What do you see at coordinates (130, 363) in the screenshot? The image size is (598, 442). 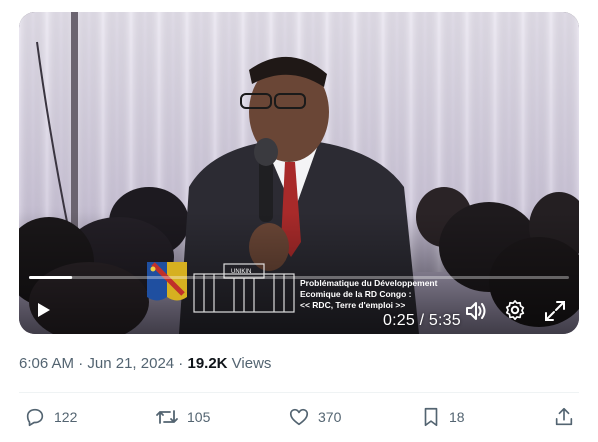 I see `post-date: Jun 21, 2024` at bounding box center [130, 363].